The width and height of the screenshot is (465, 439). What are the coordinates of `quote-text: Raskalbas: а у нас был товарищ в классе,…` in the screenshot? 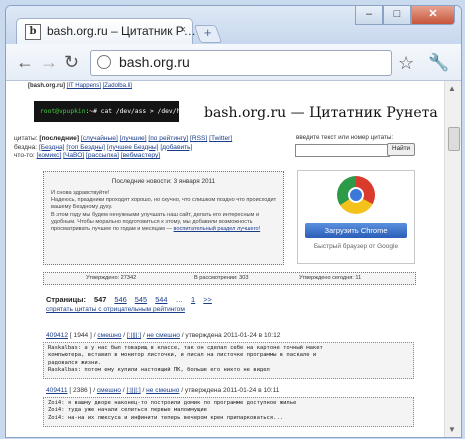 It's located at (228, 360).